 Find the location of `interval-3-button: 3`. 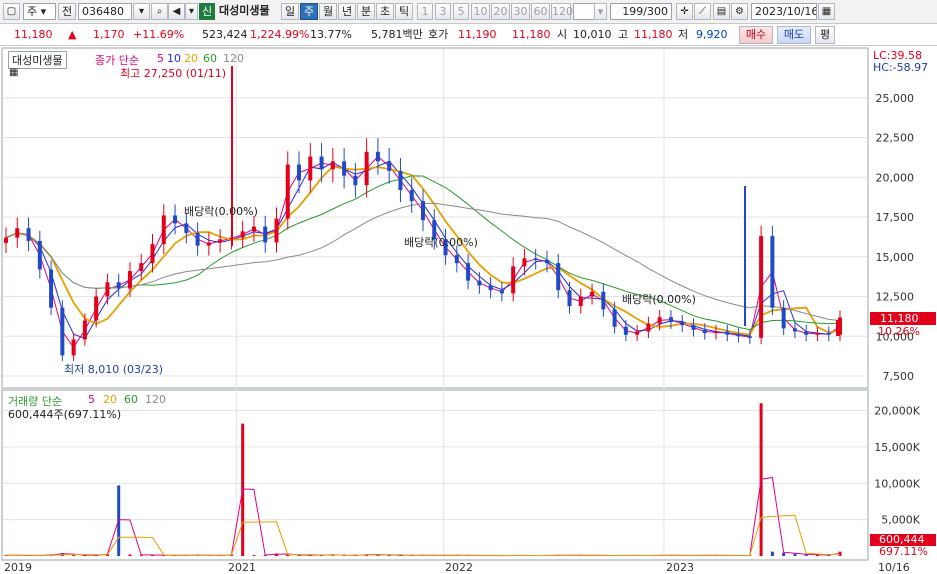

interval-3-button: 3 is located at coordinates (443, 11).